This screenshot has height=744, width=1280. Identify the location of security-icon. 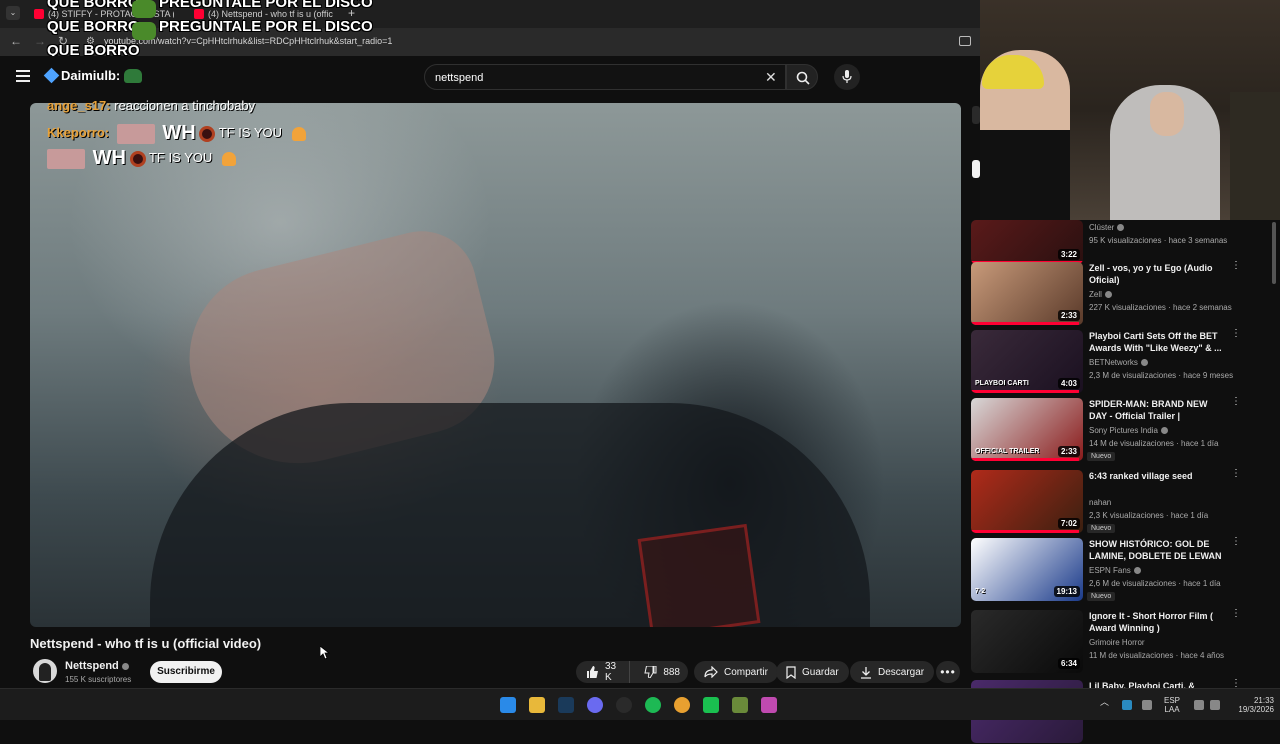
(1127, 705).